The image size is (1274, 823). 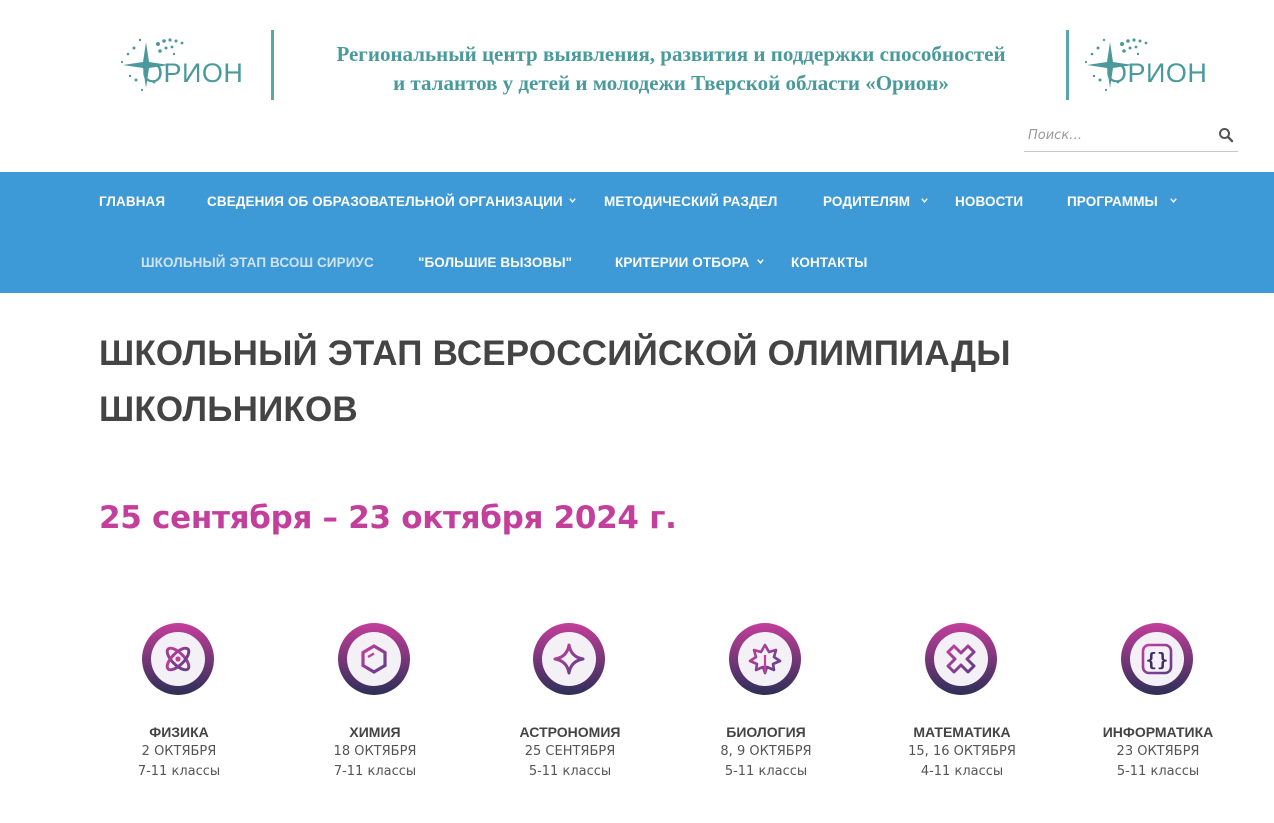 What do you see at coordinates (682, 262) in the screenshot?
I see `nav-label: Критерии отбора` at bounding box center [682, 262].